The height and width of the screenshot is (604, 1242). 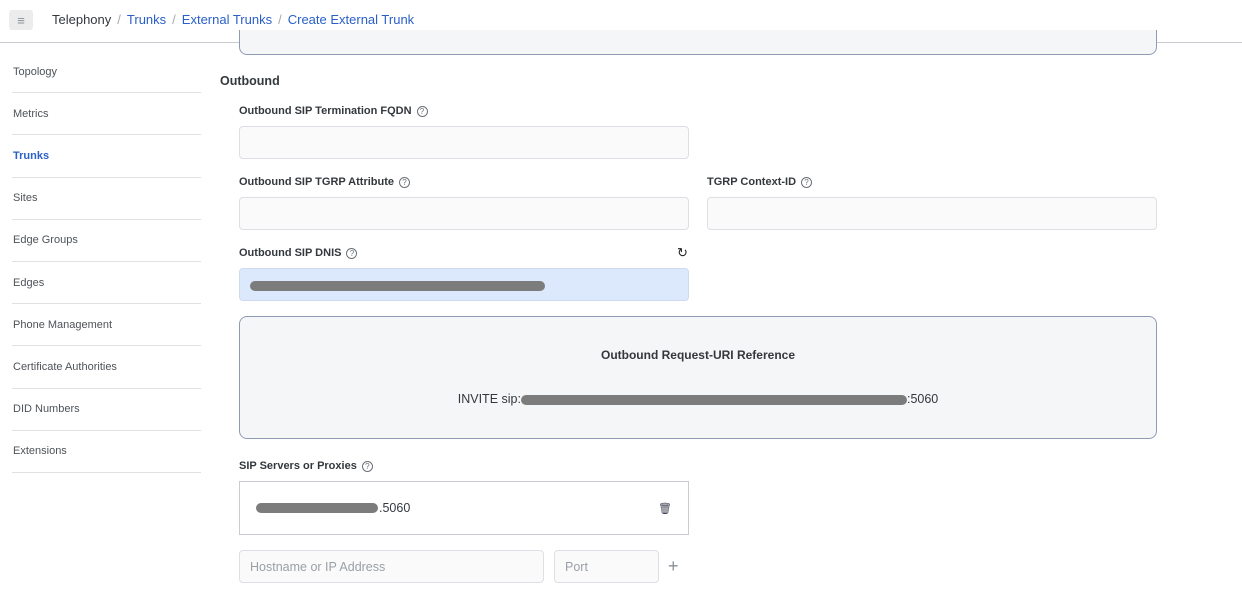 I want to click on request-uri-prefix: INVITE sip:, so click(x=489, y=399).